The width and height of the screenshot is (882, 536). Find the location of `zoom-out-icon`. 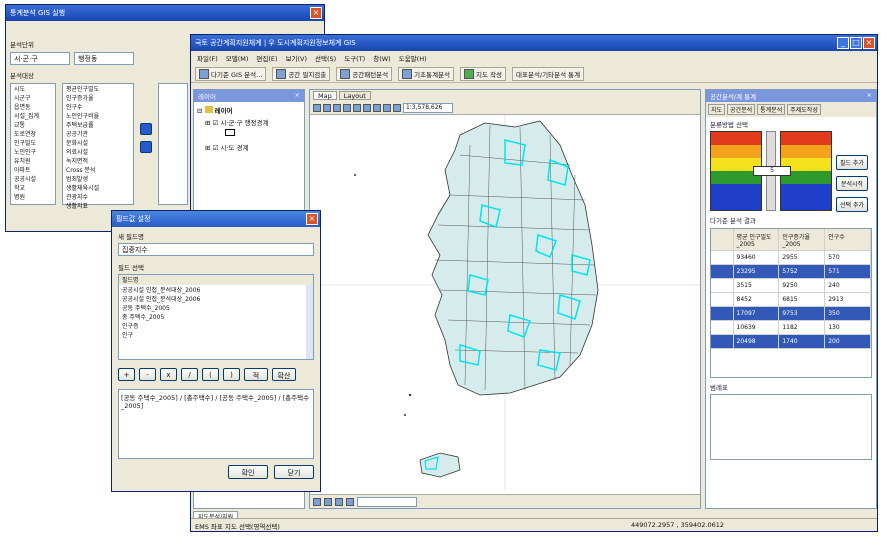

zoom-out-icon is located at coordinates (347, 107).